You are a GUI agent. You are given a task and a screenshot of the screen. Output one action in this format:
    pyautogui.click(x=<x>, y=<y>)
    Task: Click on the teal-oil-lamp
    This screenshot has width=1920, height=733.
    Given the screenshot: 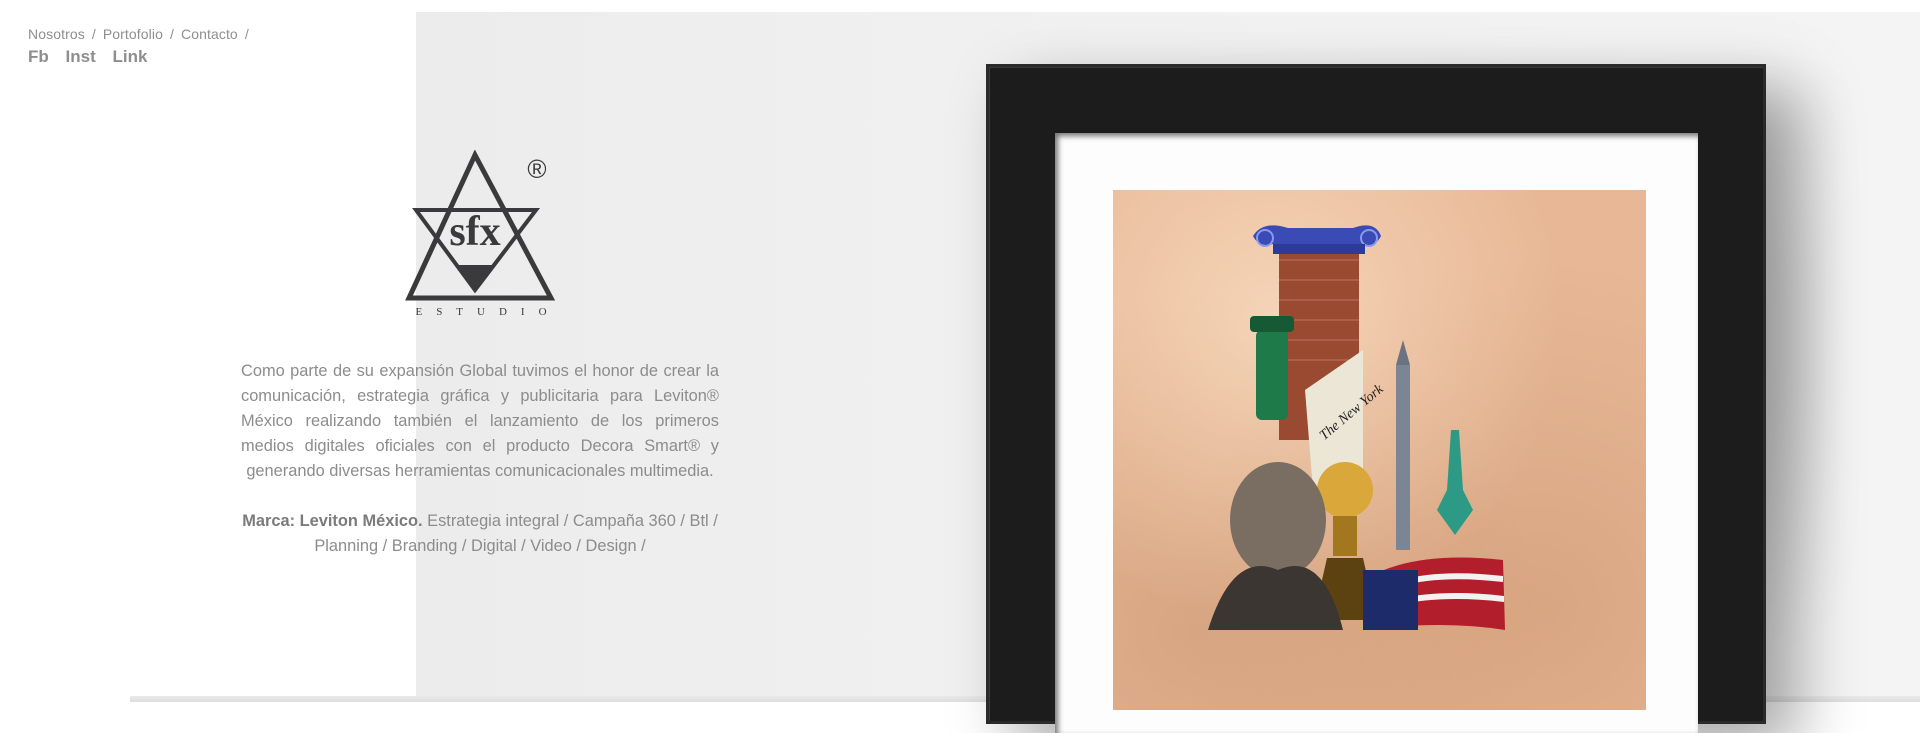 What is the action you would take?
    pyautogui.click(x=1455, y=482)
    